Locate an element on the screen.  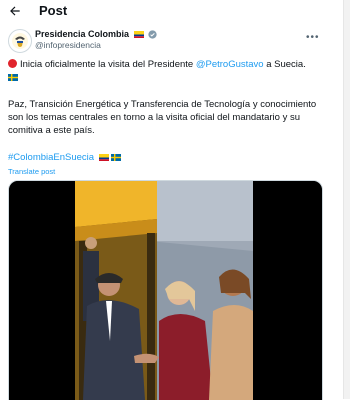
handle: @infopresidencia is located at coordinates (68, 45).